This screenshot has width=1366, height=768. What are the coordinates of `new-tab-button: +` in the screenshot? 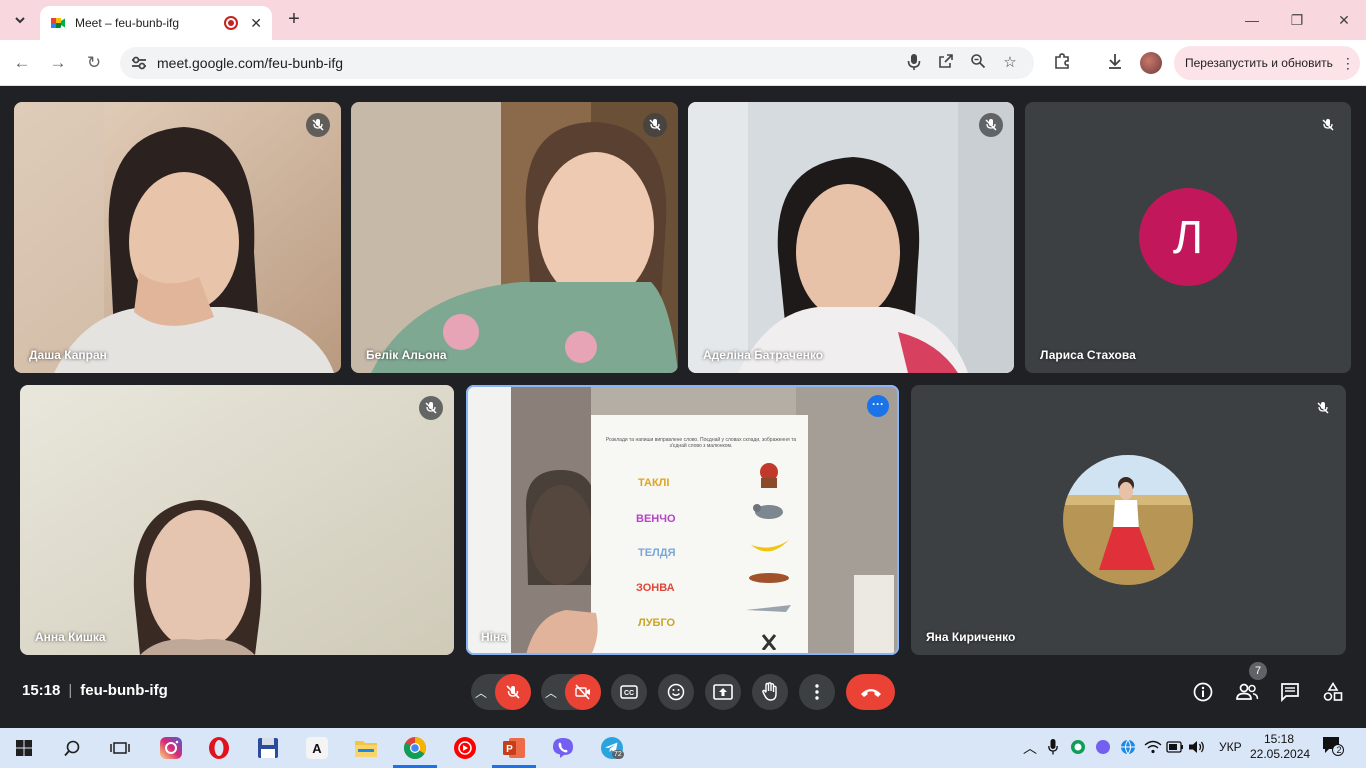 It's located at (294, 19).